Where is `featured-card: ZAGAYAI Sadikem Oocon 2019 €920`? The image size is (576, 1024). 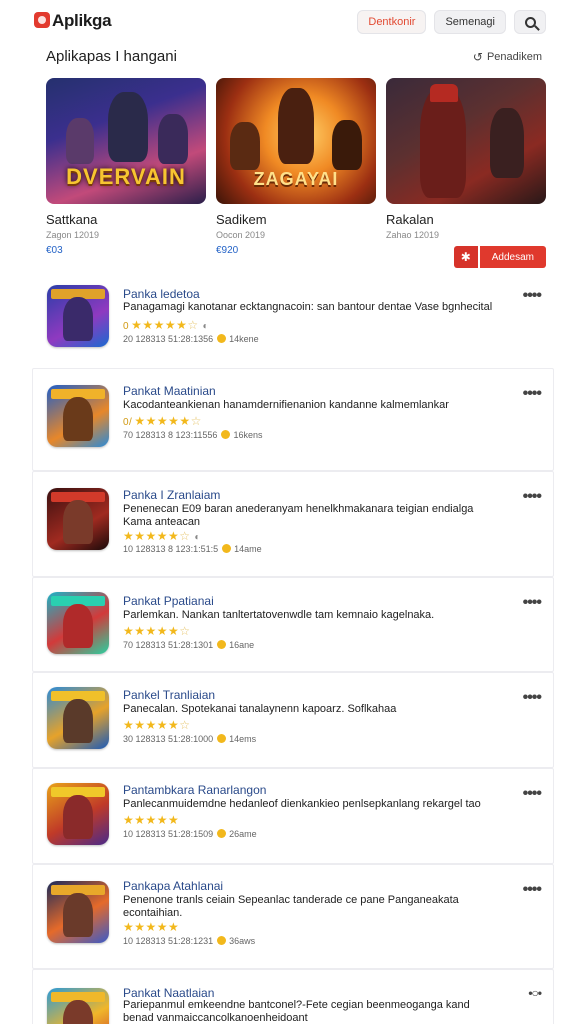 featured-card: ZAGAYAI Sadikem Oocon 2019 €920 is located at coordinates (296, 167).